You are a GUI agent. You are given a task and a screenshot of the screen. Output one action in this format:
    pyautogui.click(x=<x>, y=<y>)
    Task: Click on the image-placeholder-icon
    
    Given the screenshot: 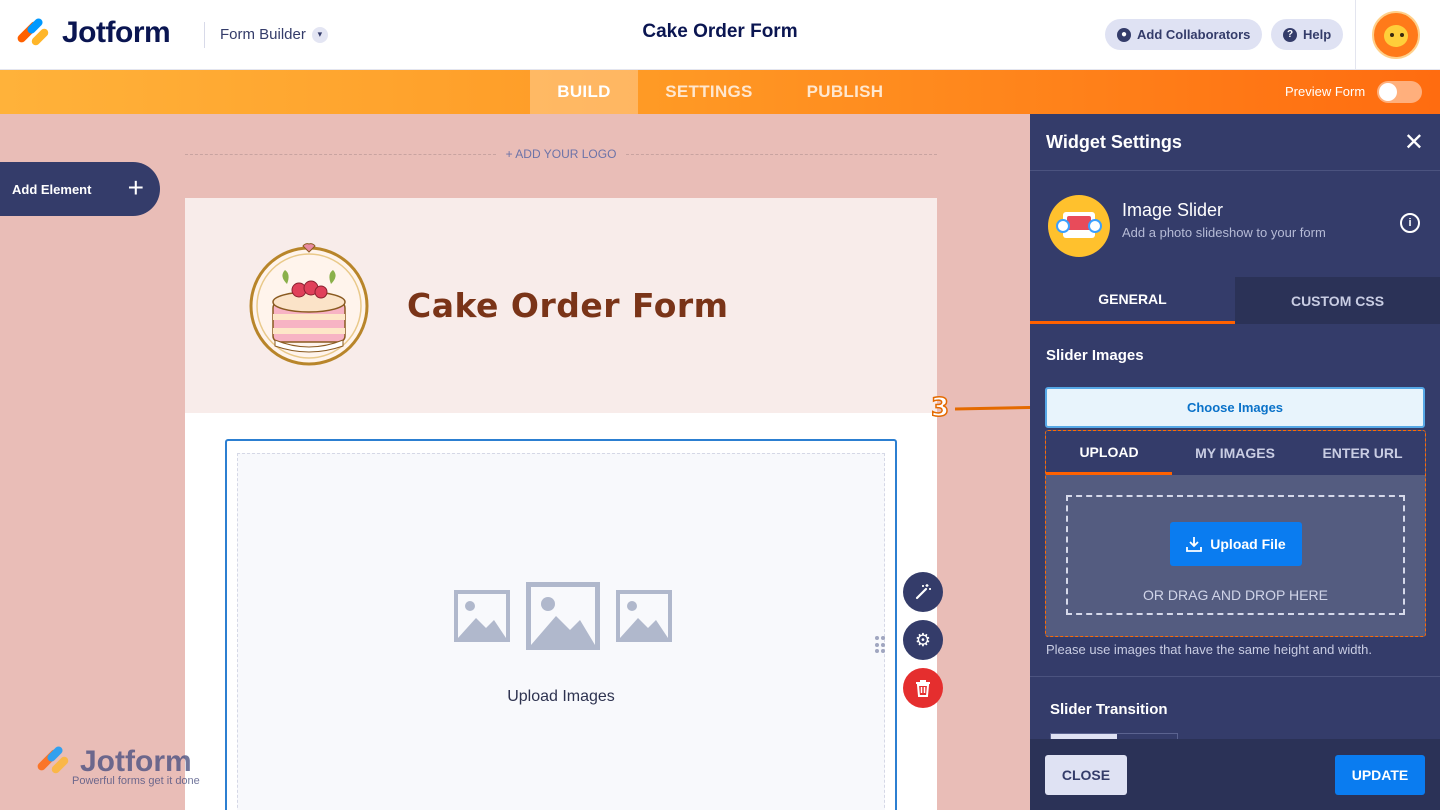 What is the action you would take?
    pyautogui.click(x=563, y=616)
    